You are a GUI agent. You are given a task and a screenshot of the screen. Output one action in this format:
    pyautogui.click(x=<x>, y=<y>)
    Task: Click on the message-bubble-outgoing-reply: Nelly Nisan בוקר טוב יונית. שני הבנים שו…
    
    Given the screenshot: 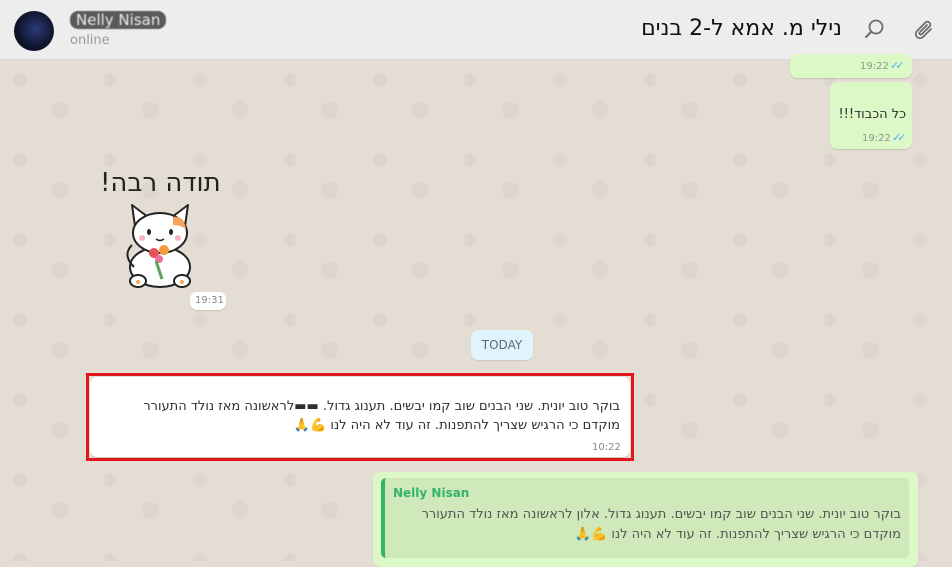 What is the action you would take?
    pyautogui.click(x=645, y=519)
    